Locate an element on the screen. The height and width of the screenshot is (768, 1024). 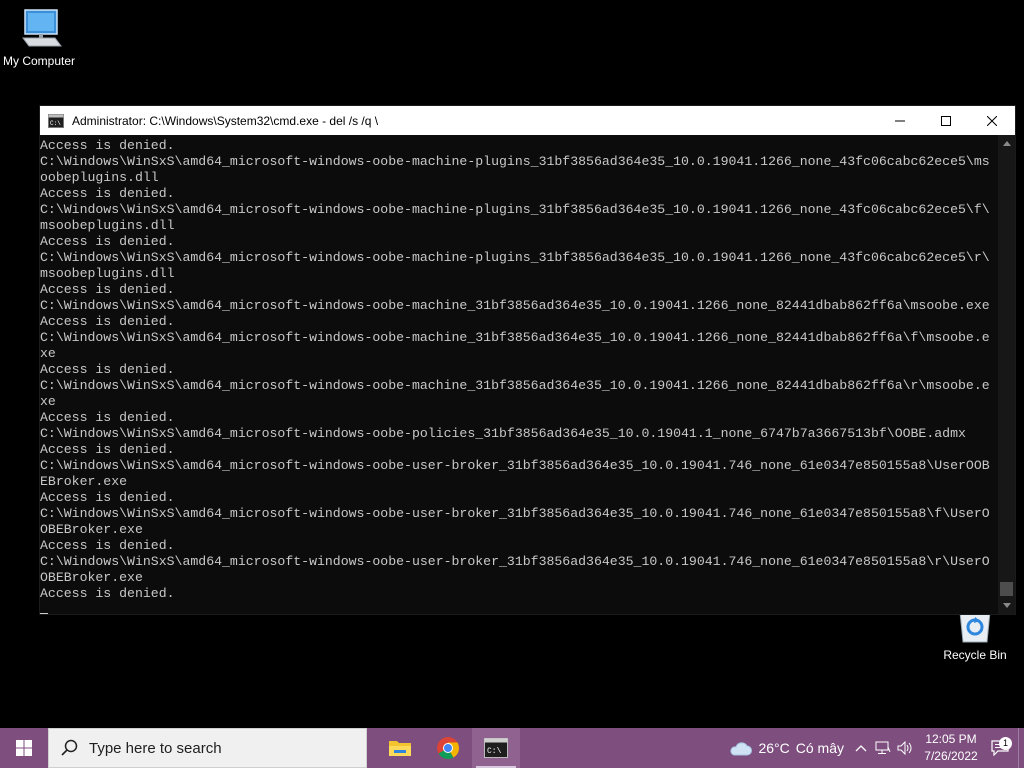
show-desktop-button is located at coordinates (1021, 748).